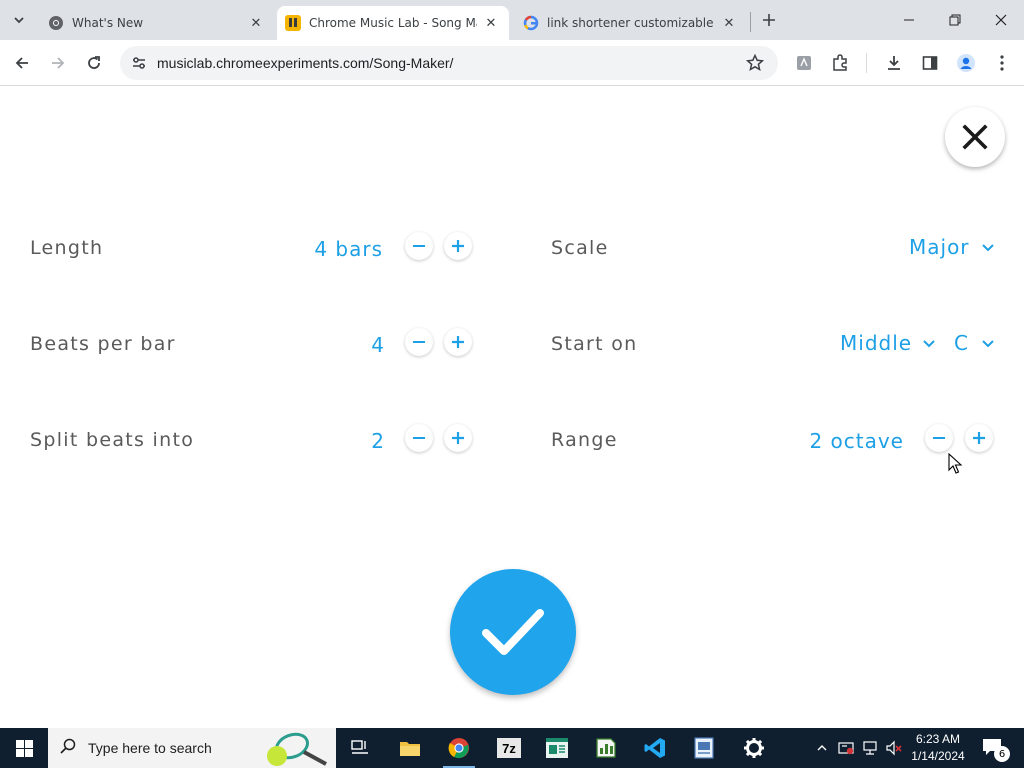  I want to click on reload-button, so click(94, 63).